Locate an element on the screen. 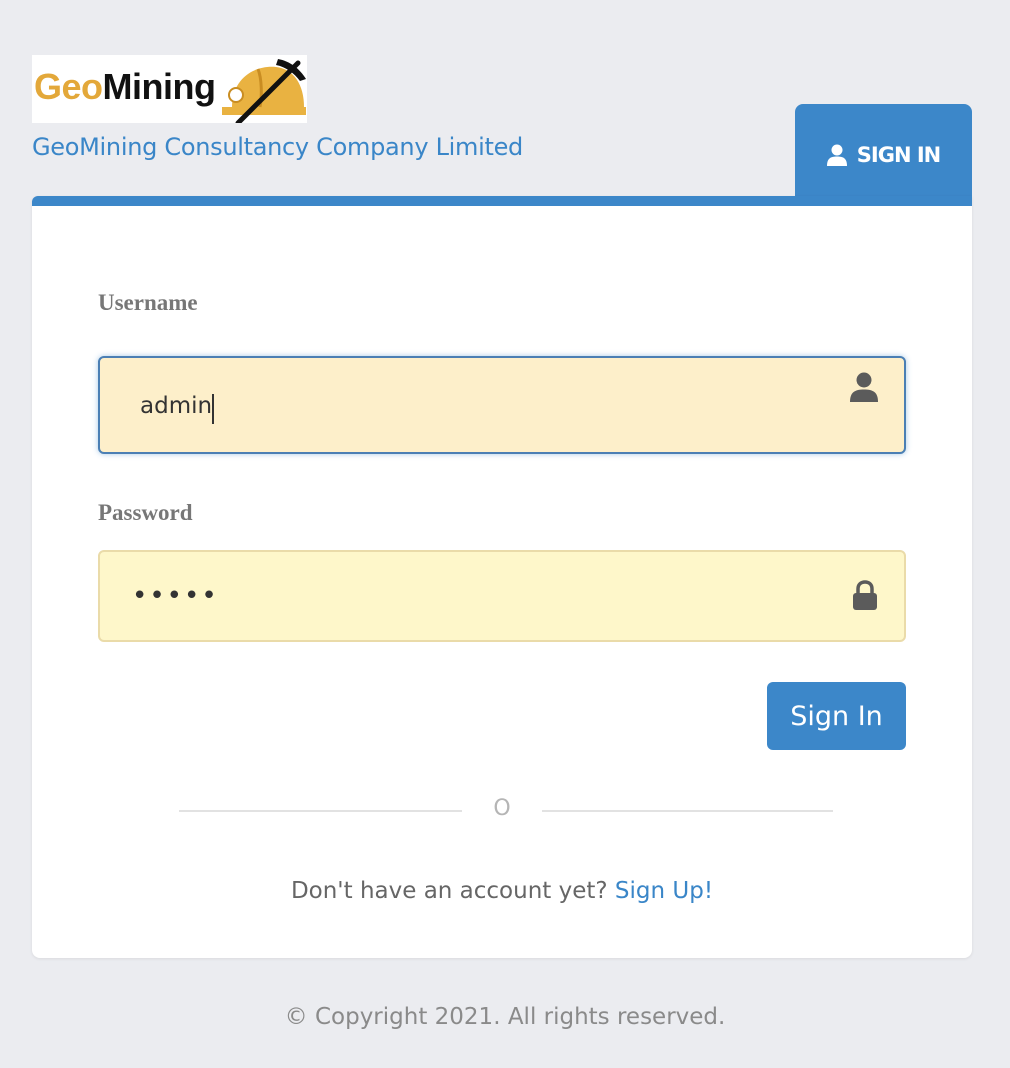 The height and width of the screenshot is (1068, 1010). company-name: GeoMining Consultancy Company Limited is located at coordinates (277, 147).